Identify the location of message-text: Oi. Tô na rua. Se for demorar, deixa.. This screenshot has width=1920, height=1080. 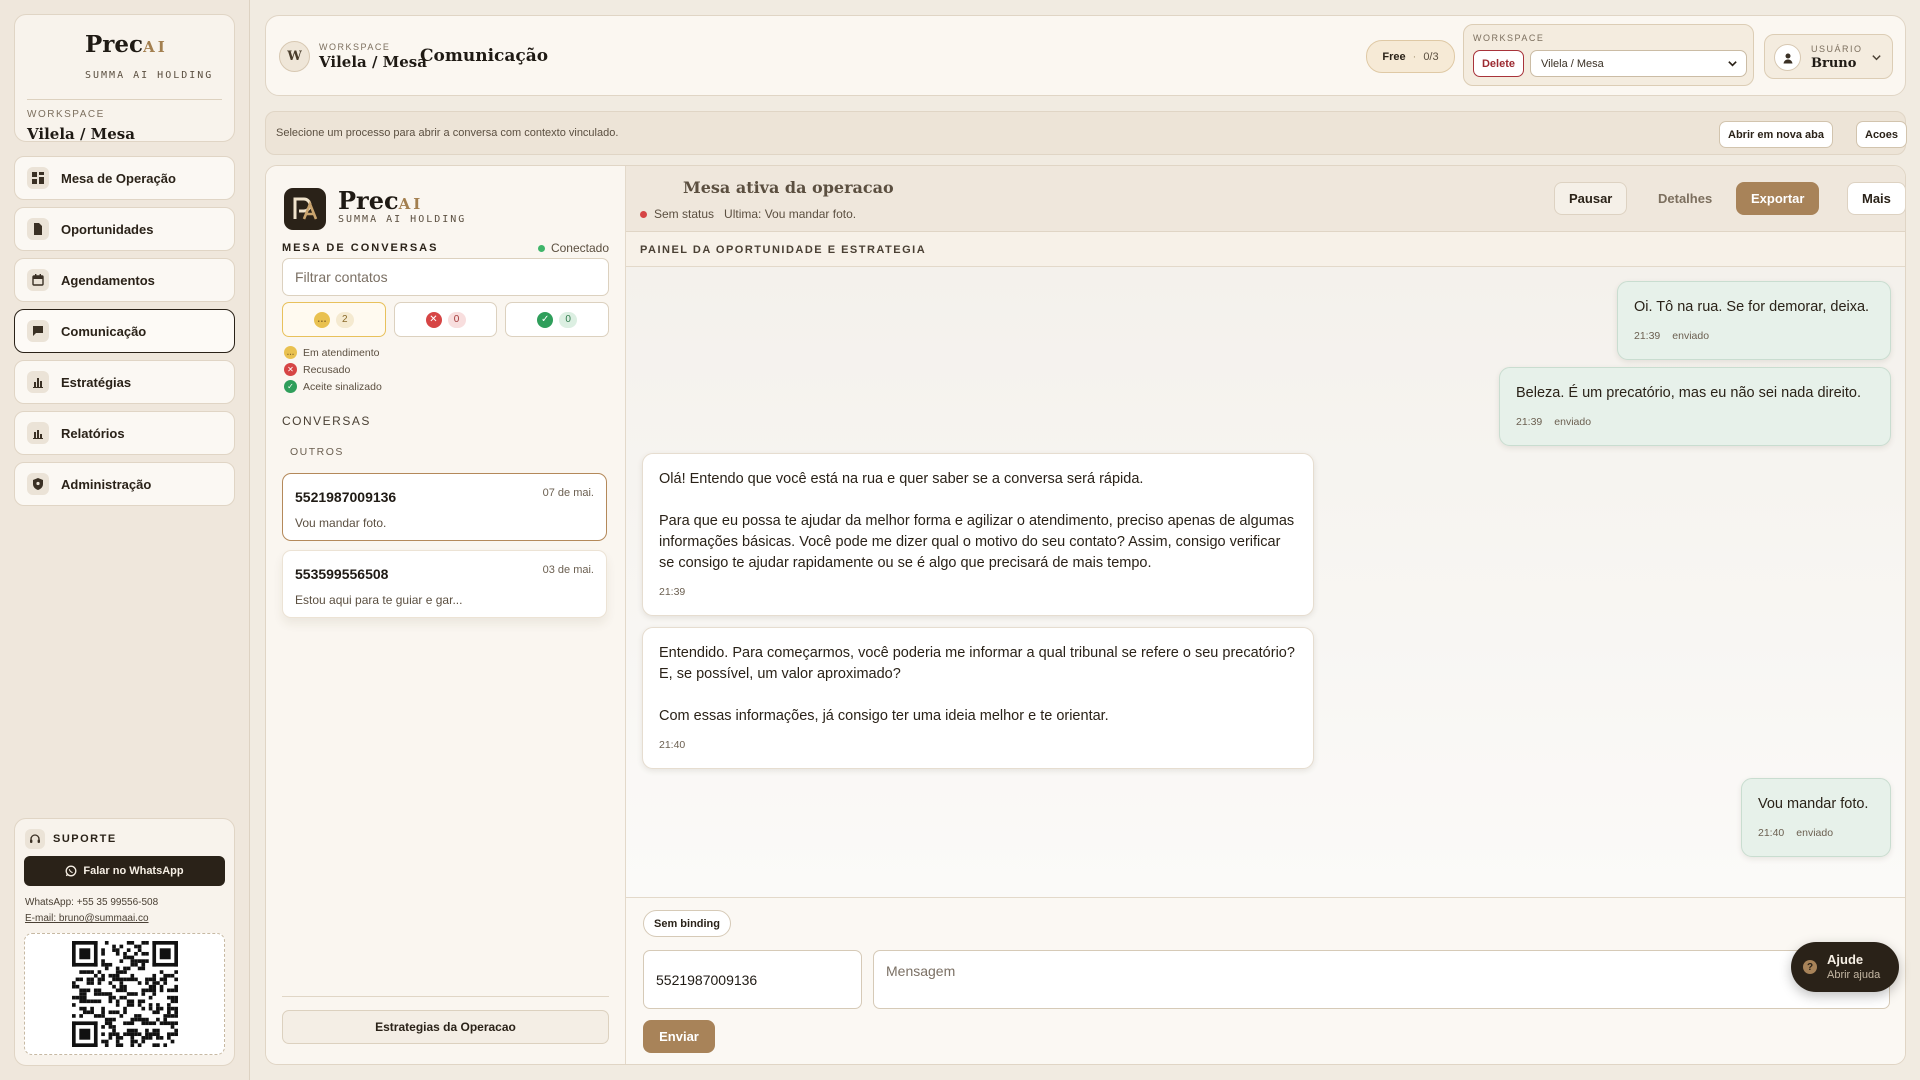
(1752, 307).